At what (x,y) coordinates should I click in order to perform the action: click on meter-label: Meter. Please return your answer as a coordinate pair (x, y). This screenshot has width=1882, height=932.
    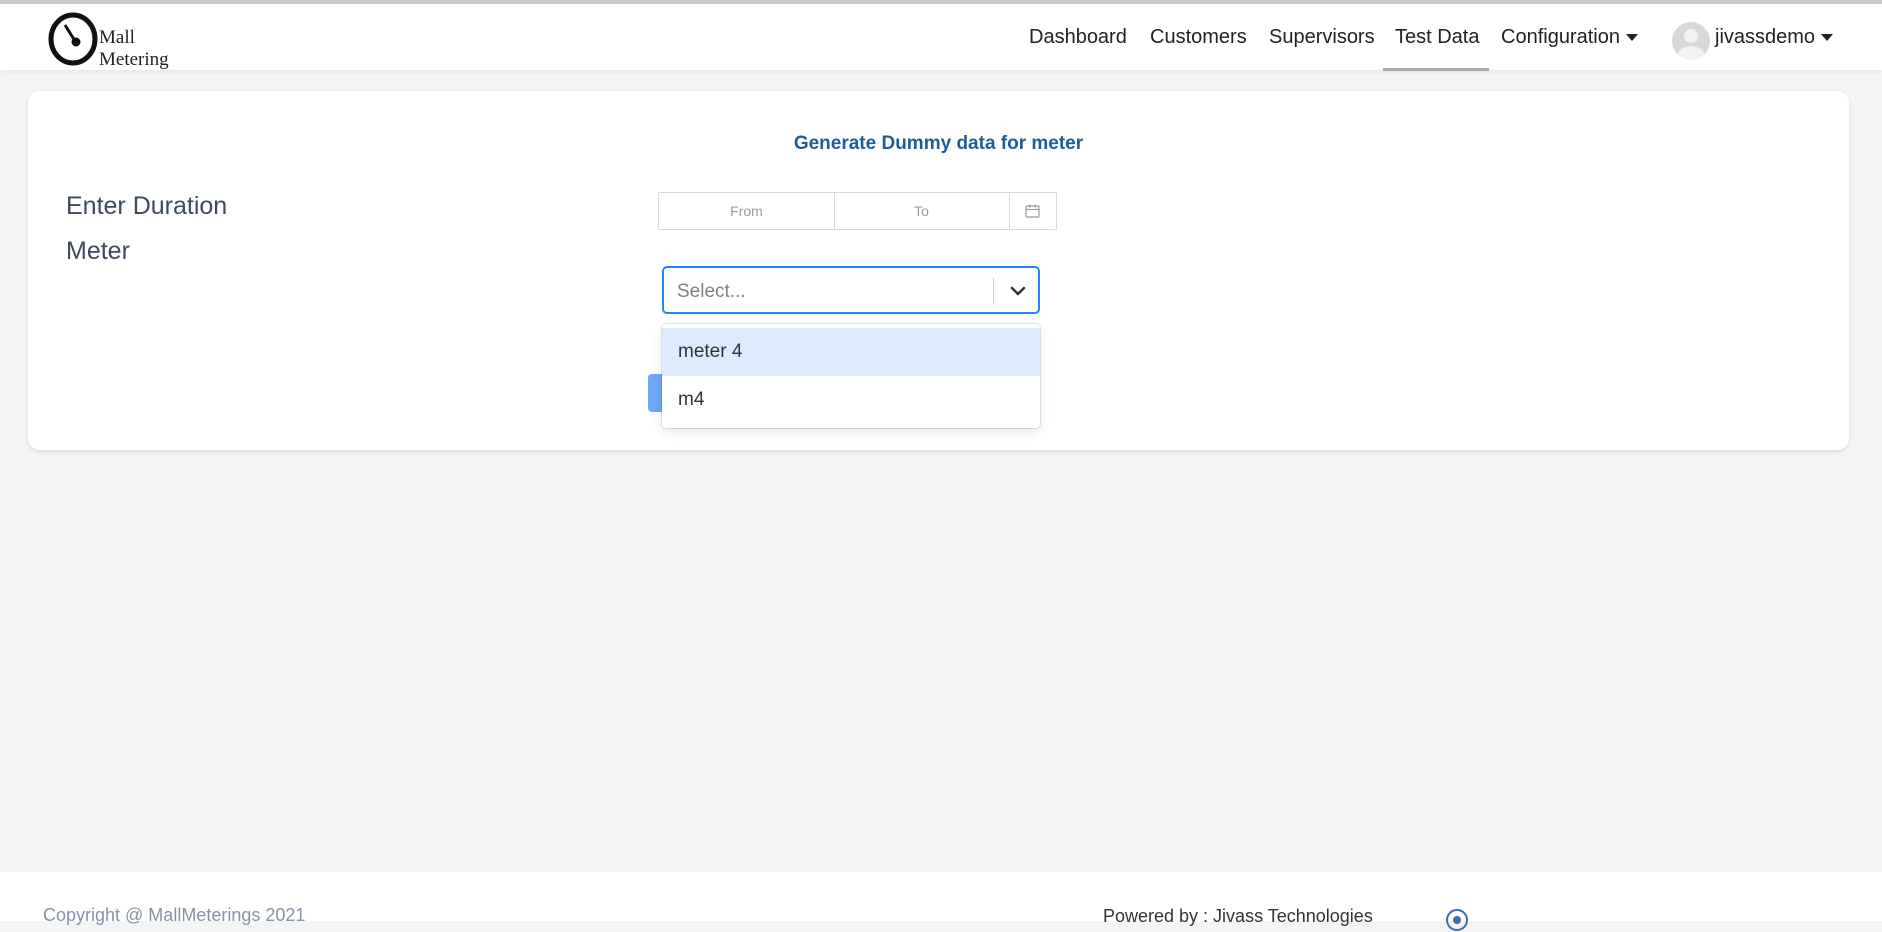
    Looking at the image, I should click on (98, 251).